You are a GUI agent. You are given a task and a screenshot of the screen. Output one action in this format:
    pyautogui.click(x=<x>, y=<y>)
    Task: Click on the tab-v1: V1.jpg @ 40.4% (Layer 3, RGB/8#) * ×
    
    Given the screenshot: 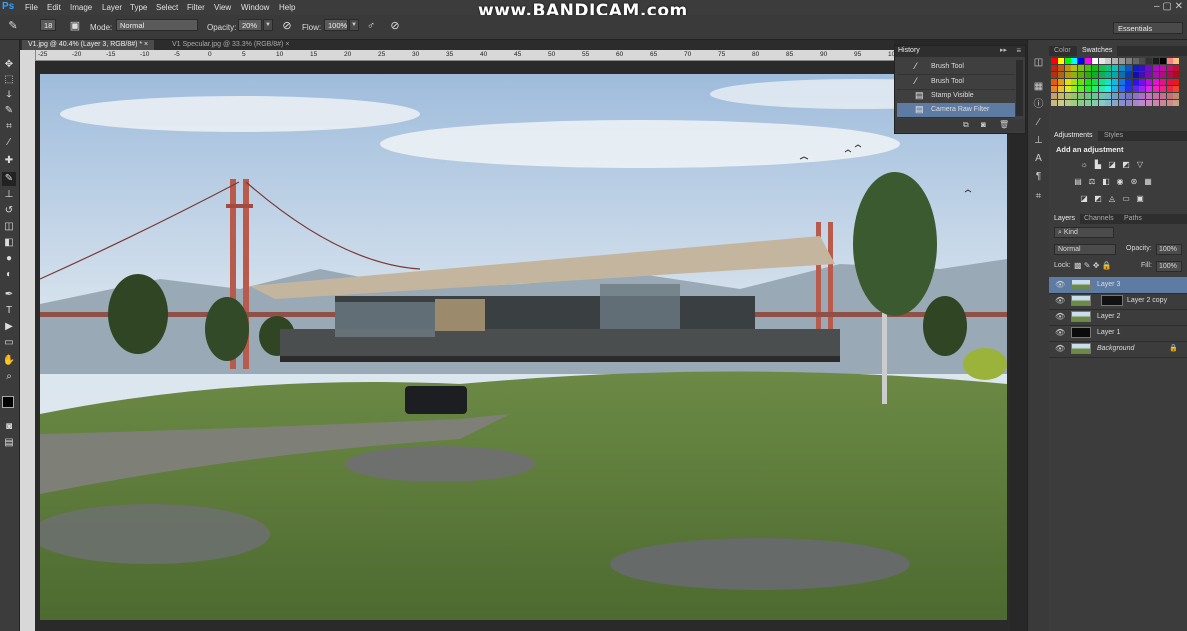 What is the action you would take?
    pyautogui.click(x=88, y=45)
    